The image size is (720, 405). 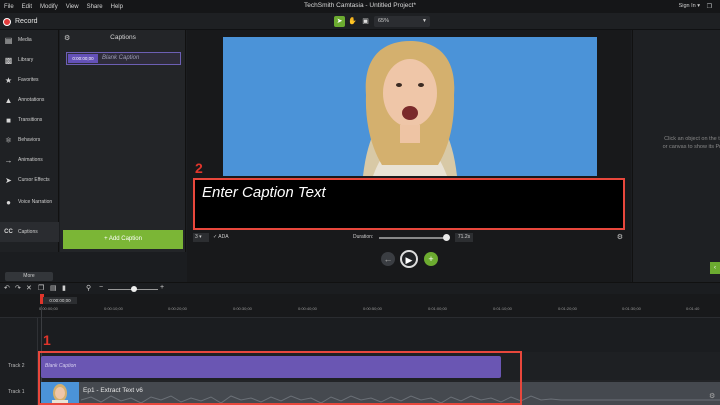 What do you see at coordinates (709, 6) in the screenshot?
I see `window-restore-icon: ❐` at bounding box center [709, 6].